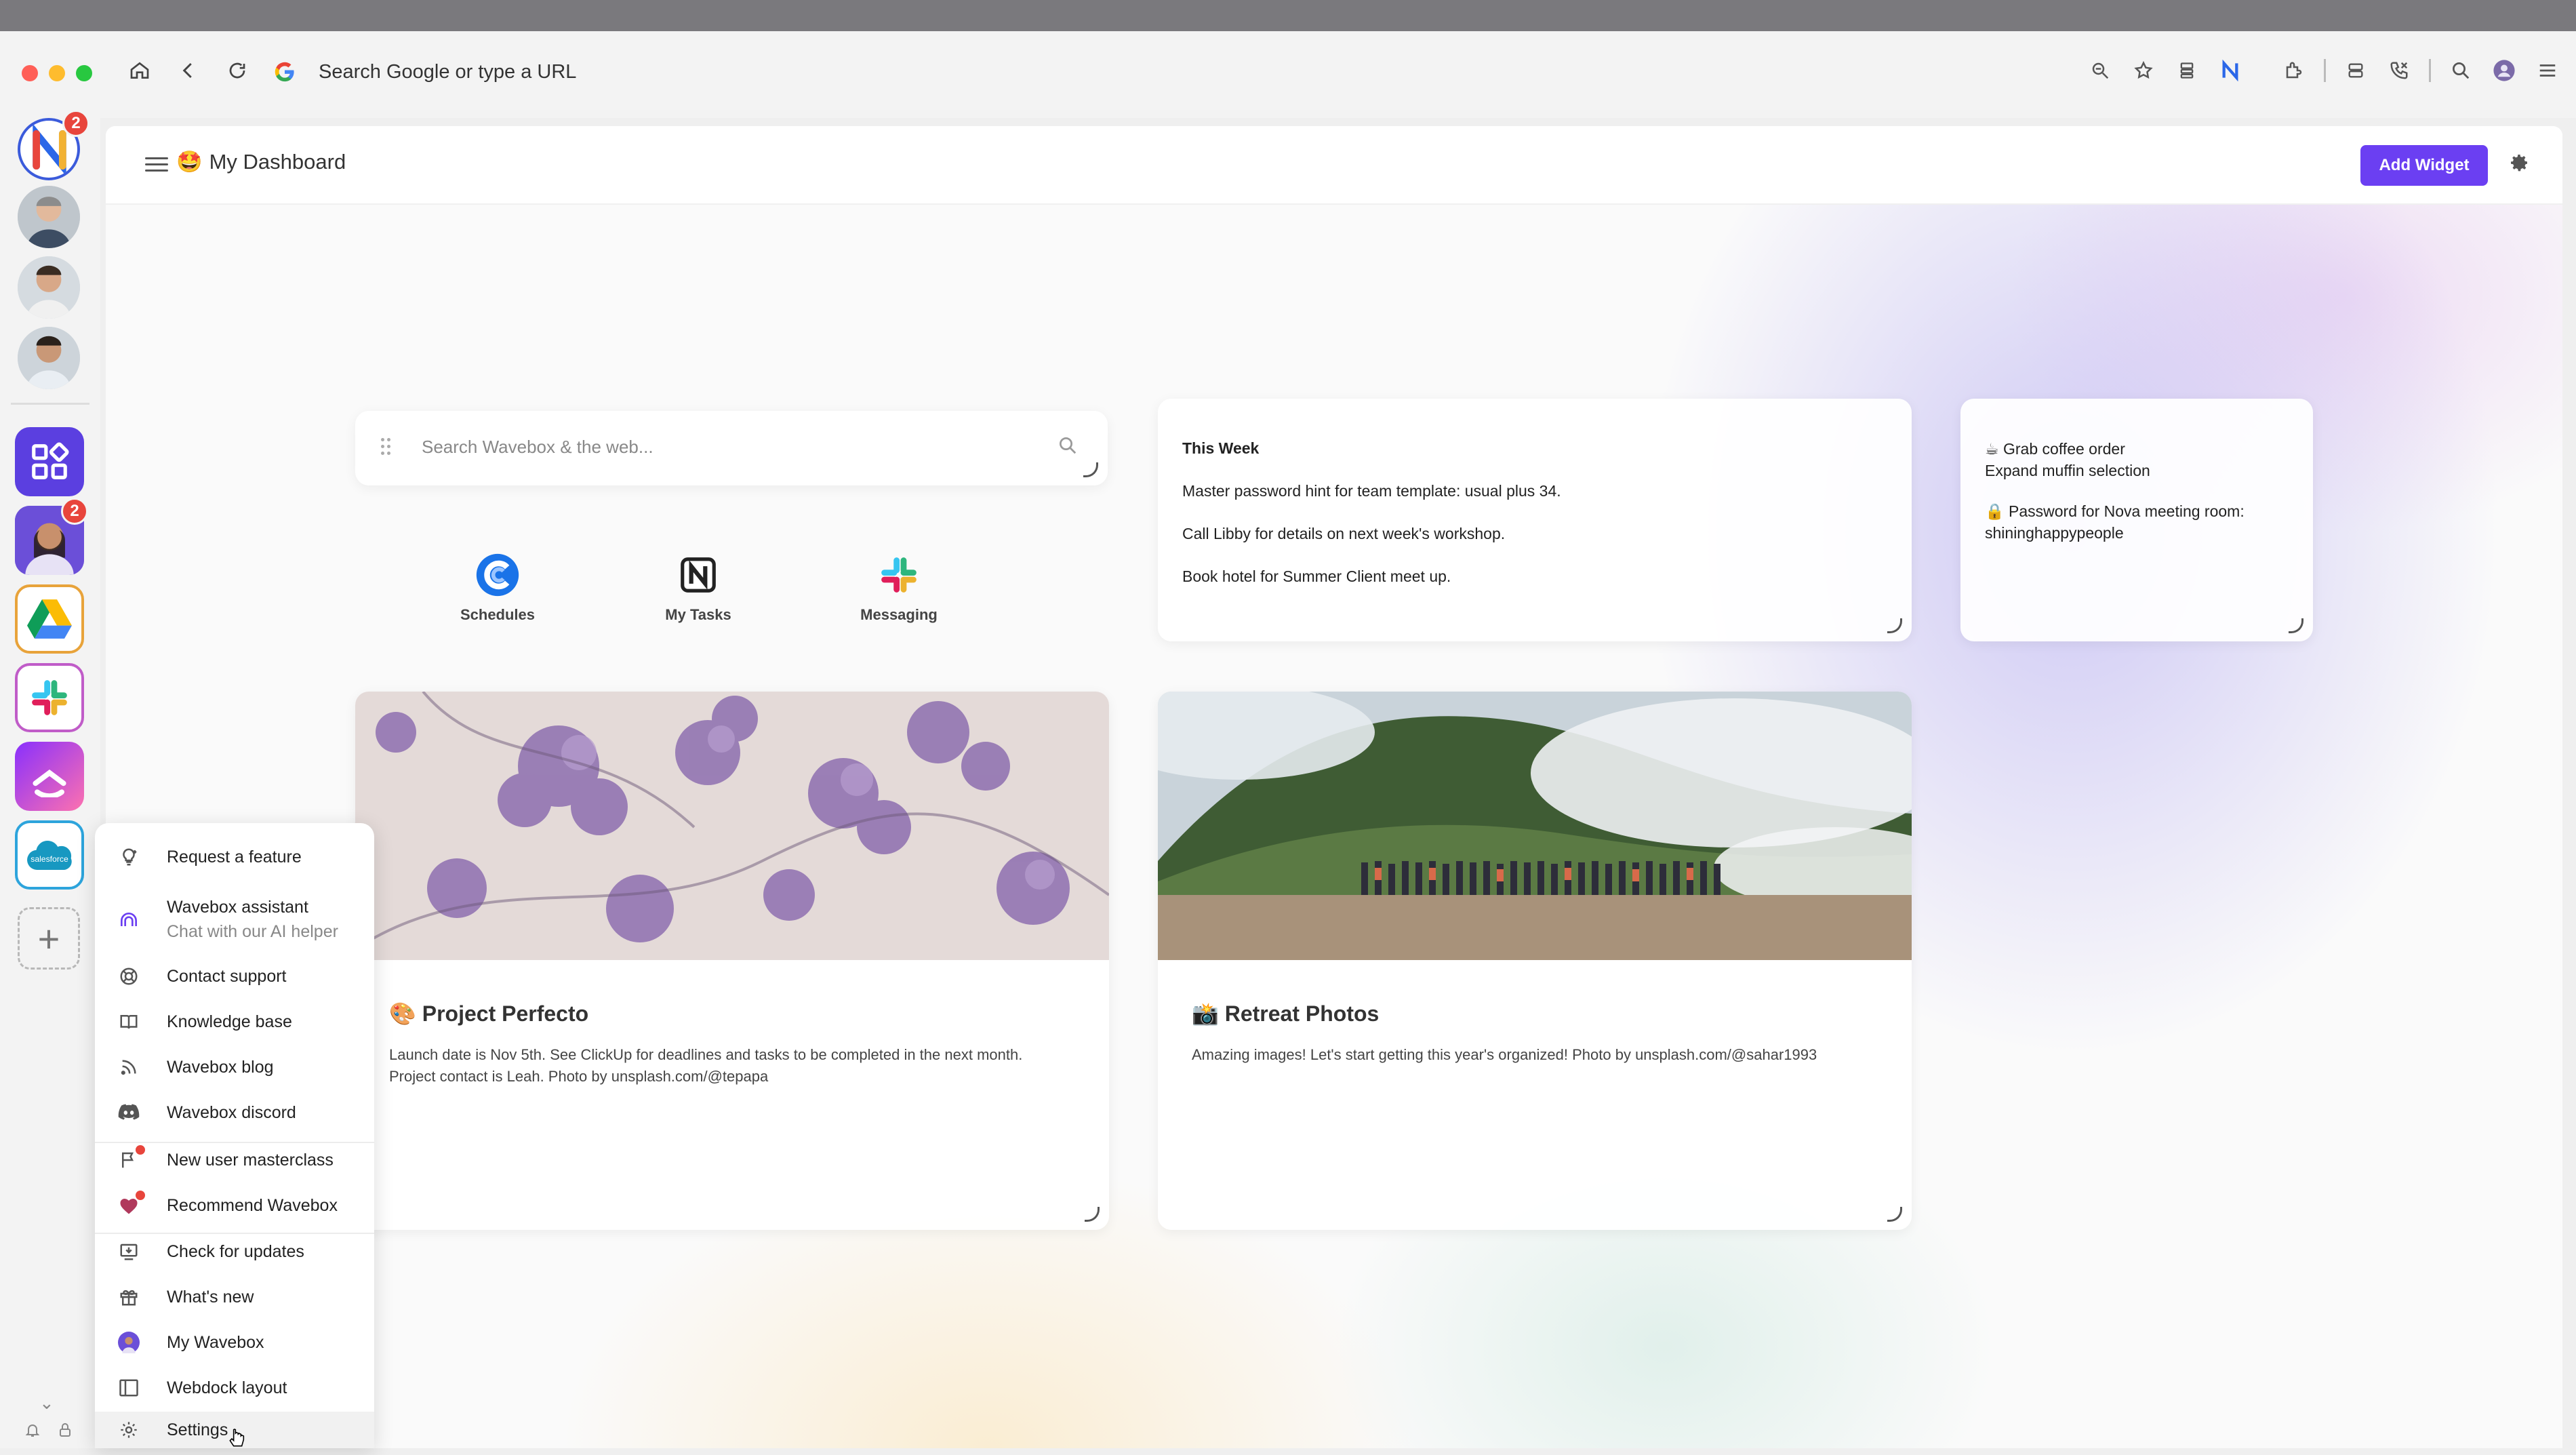 Image resolution: width=2576 pixels, height=1455 pixels. Describe the element at coordinates (30, 73) in the screenshot. I see `close-window-button` at that location.